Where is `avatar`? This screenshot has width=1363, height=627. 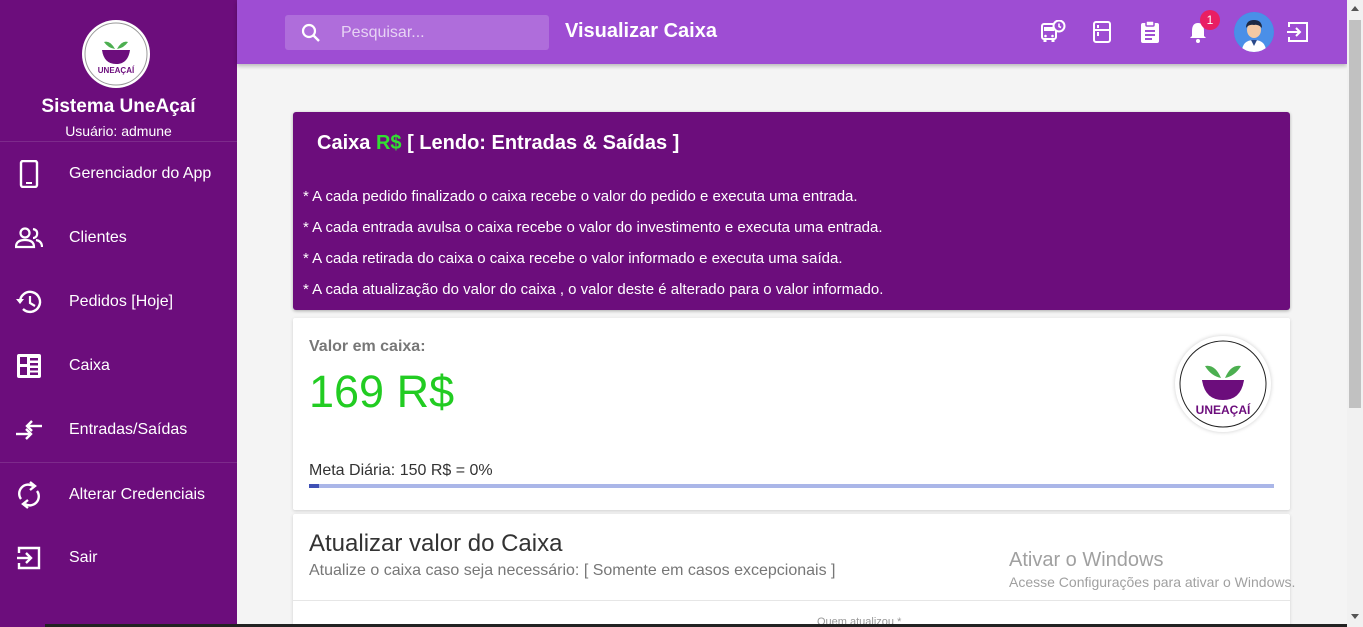
avatar is located at coordinates (1254, 32).